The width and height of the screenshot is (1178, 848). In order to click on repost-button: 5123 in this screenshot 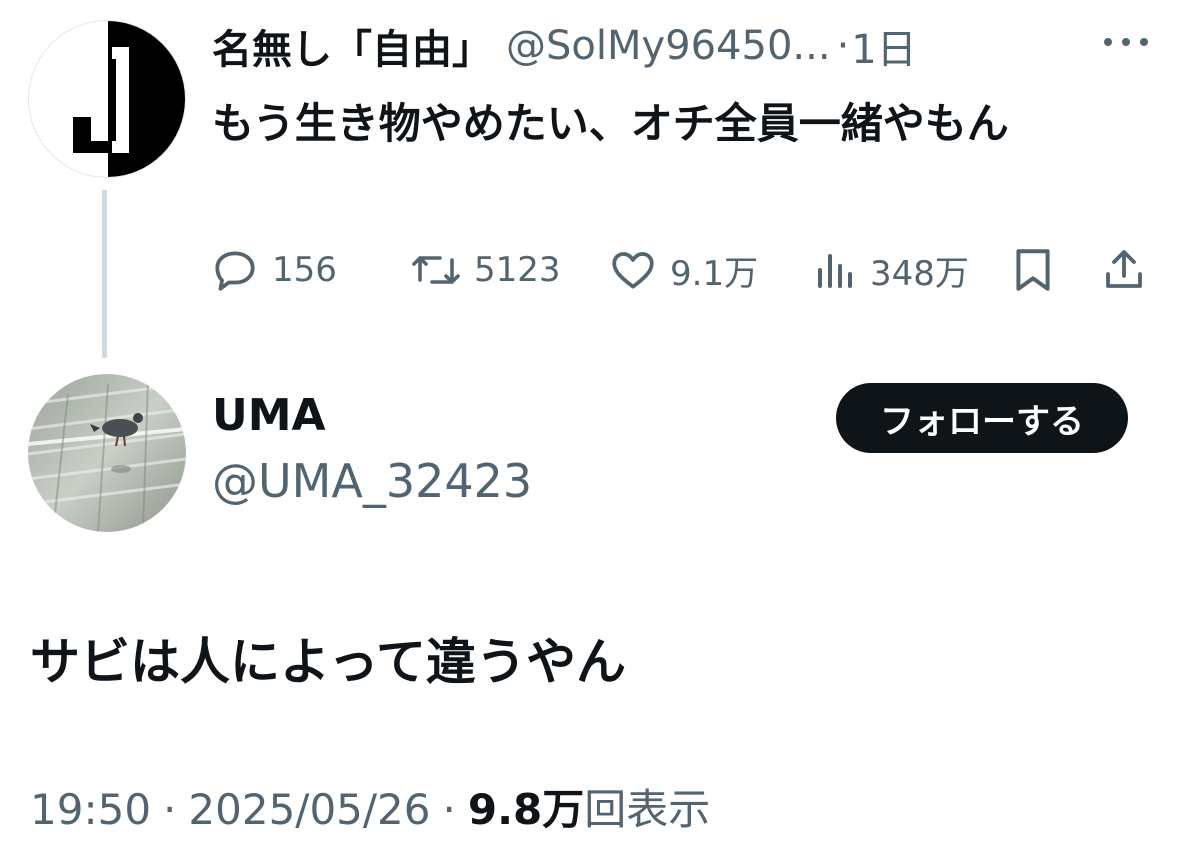, I will do `click(485, 270)`.